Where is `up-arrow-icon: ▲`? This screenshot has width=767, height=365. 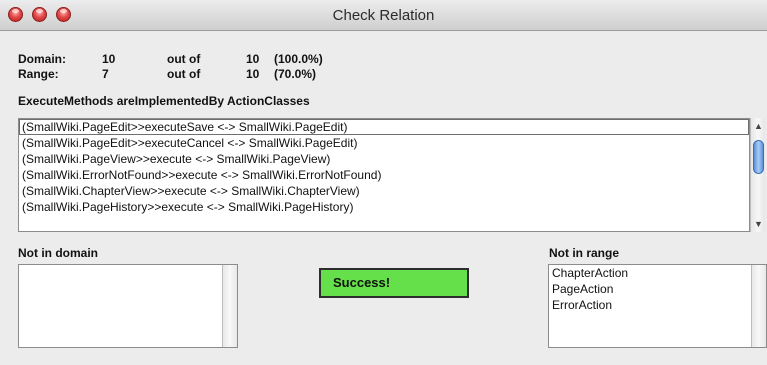
up-arrow-icon: ▲ is located at coordinates (758, 126).